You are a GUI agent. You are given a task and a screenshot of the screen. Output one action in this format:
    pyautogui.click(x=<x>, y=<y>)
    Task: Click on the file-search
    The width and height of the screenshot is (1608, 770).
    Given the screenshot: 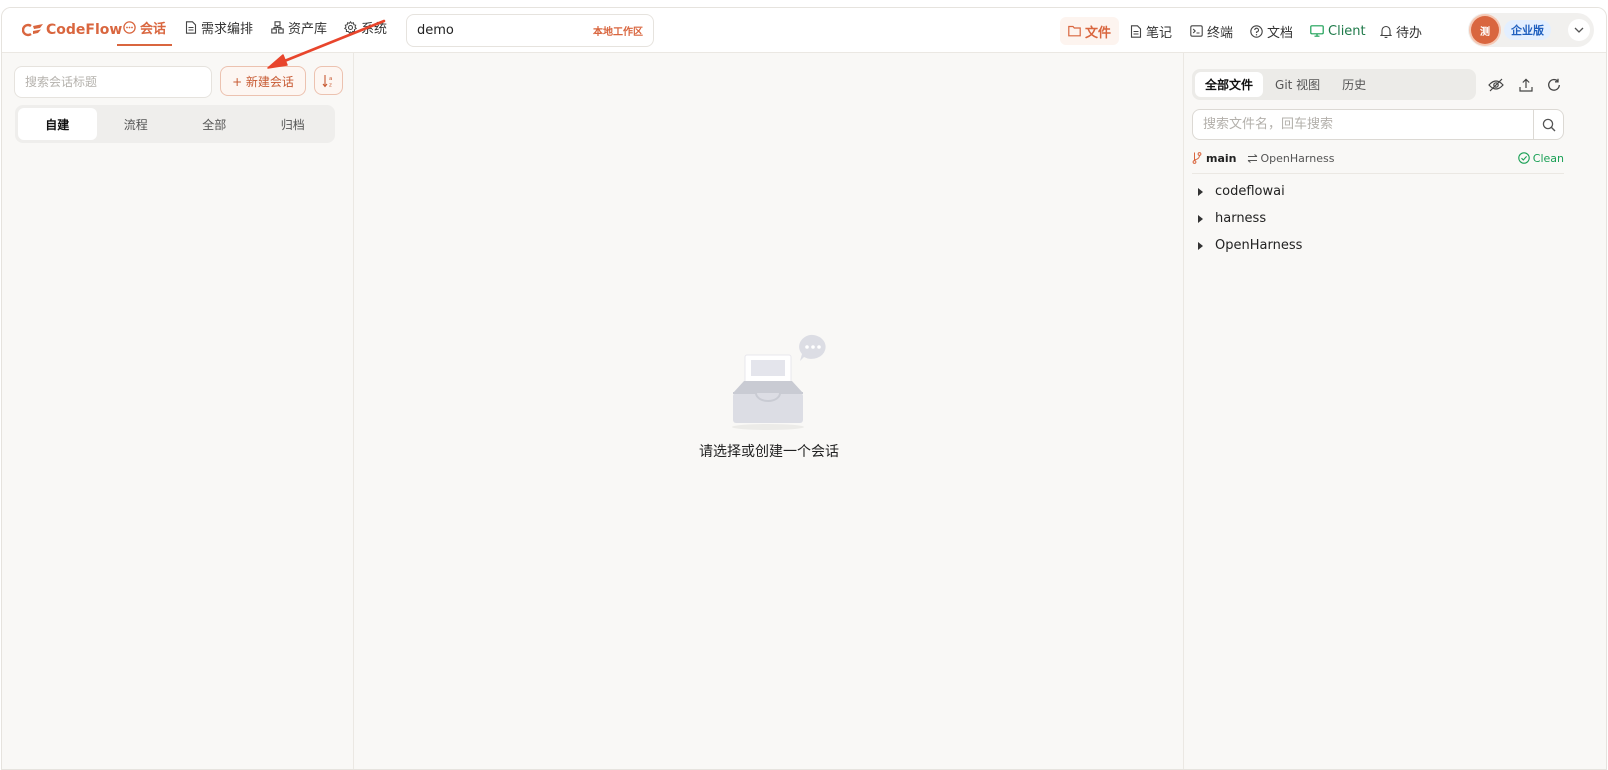 What is the action you would take?
    pyautogui.click(x=1378, y=124)
    